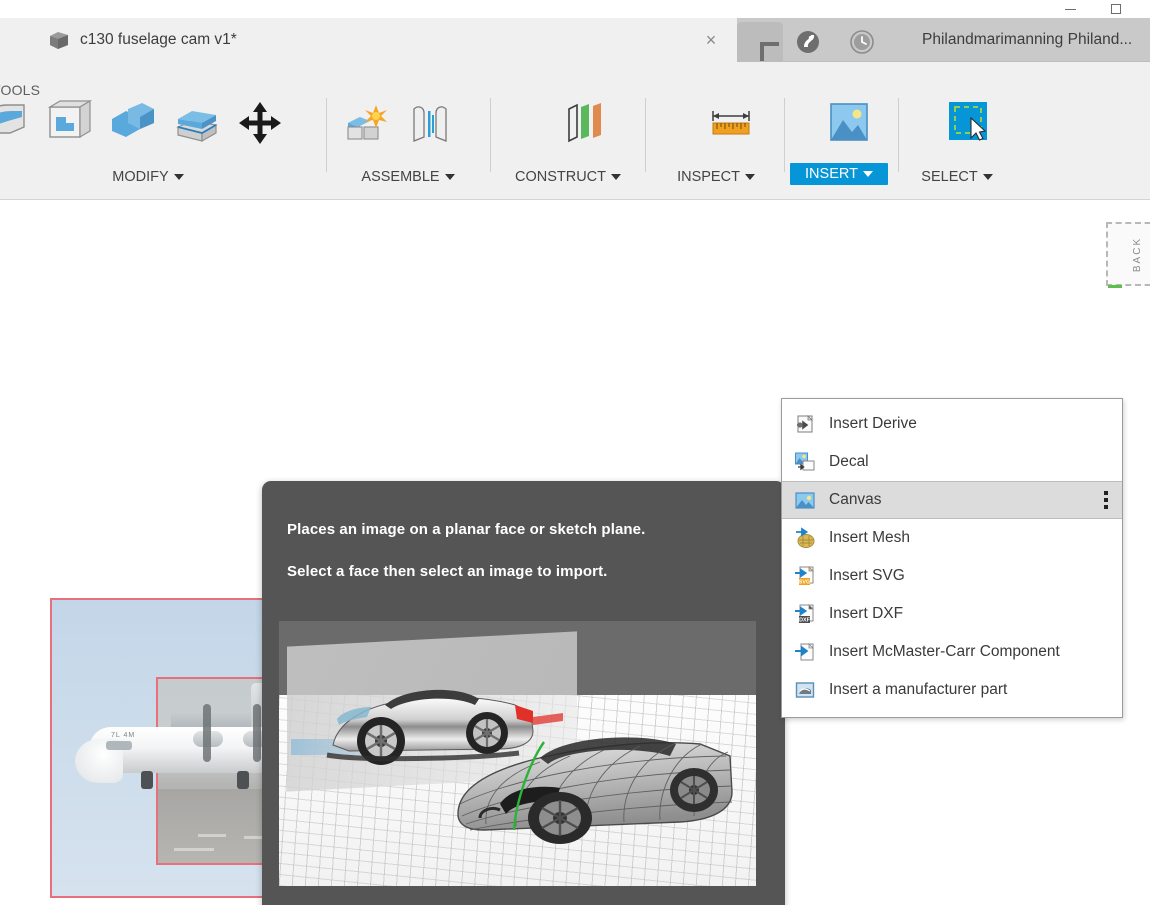 The width and height of the screenshot is (1150, 905). I want to click on toolbar-label-assemble: ASSEMBLE, so click(408, 177).